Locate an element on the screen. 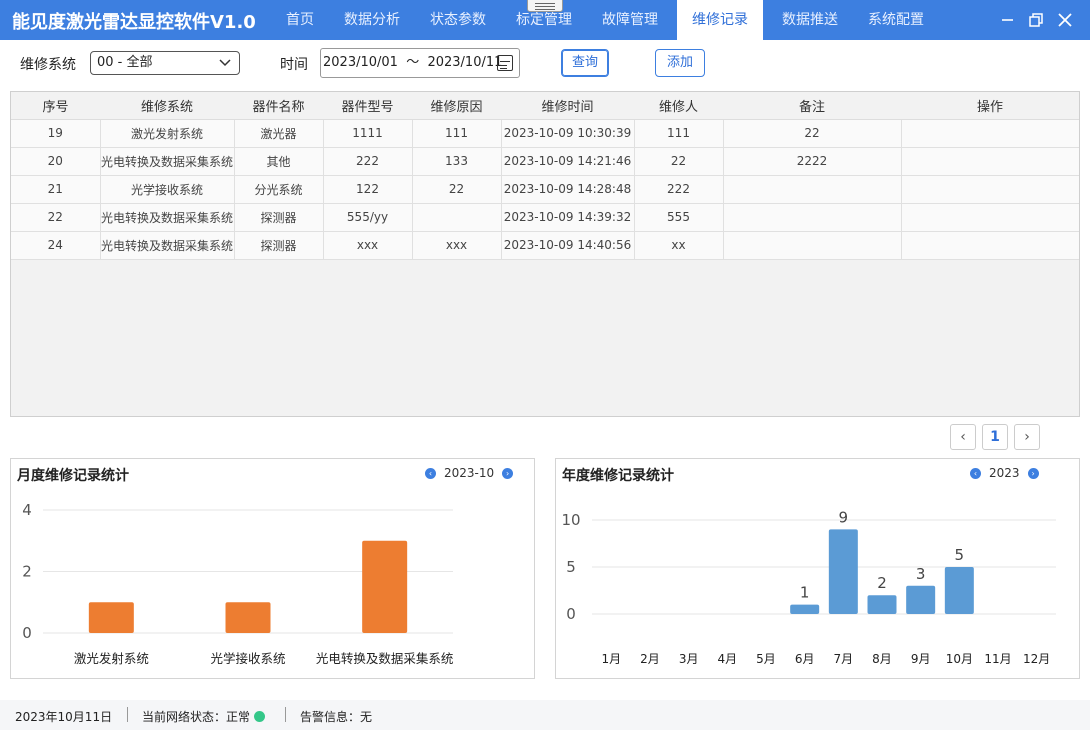 Image resolution: width=1090 pixels, height=730 pixels. nav-data-analysis: 数据分析 is located at coordinates (372, 20).